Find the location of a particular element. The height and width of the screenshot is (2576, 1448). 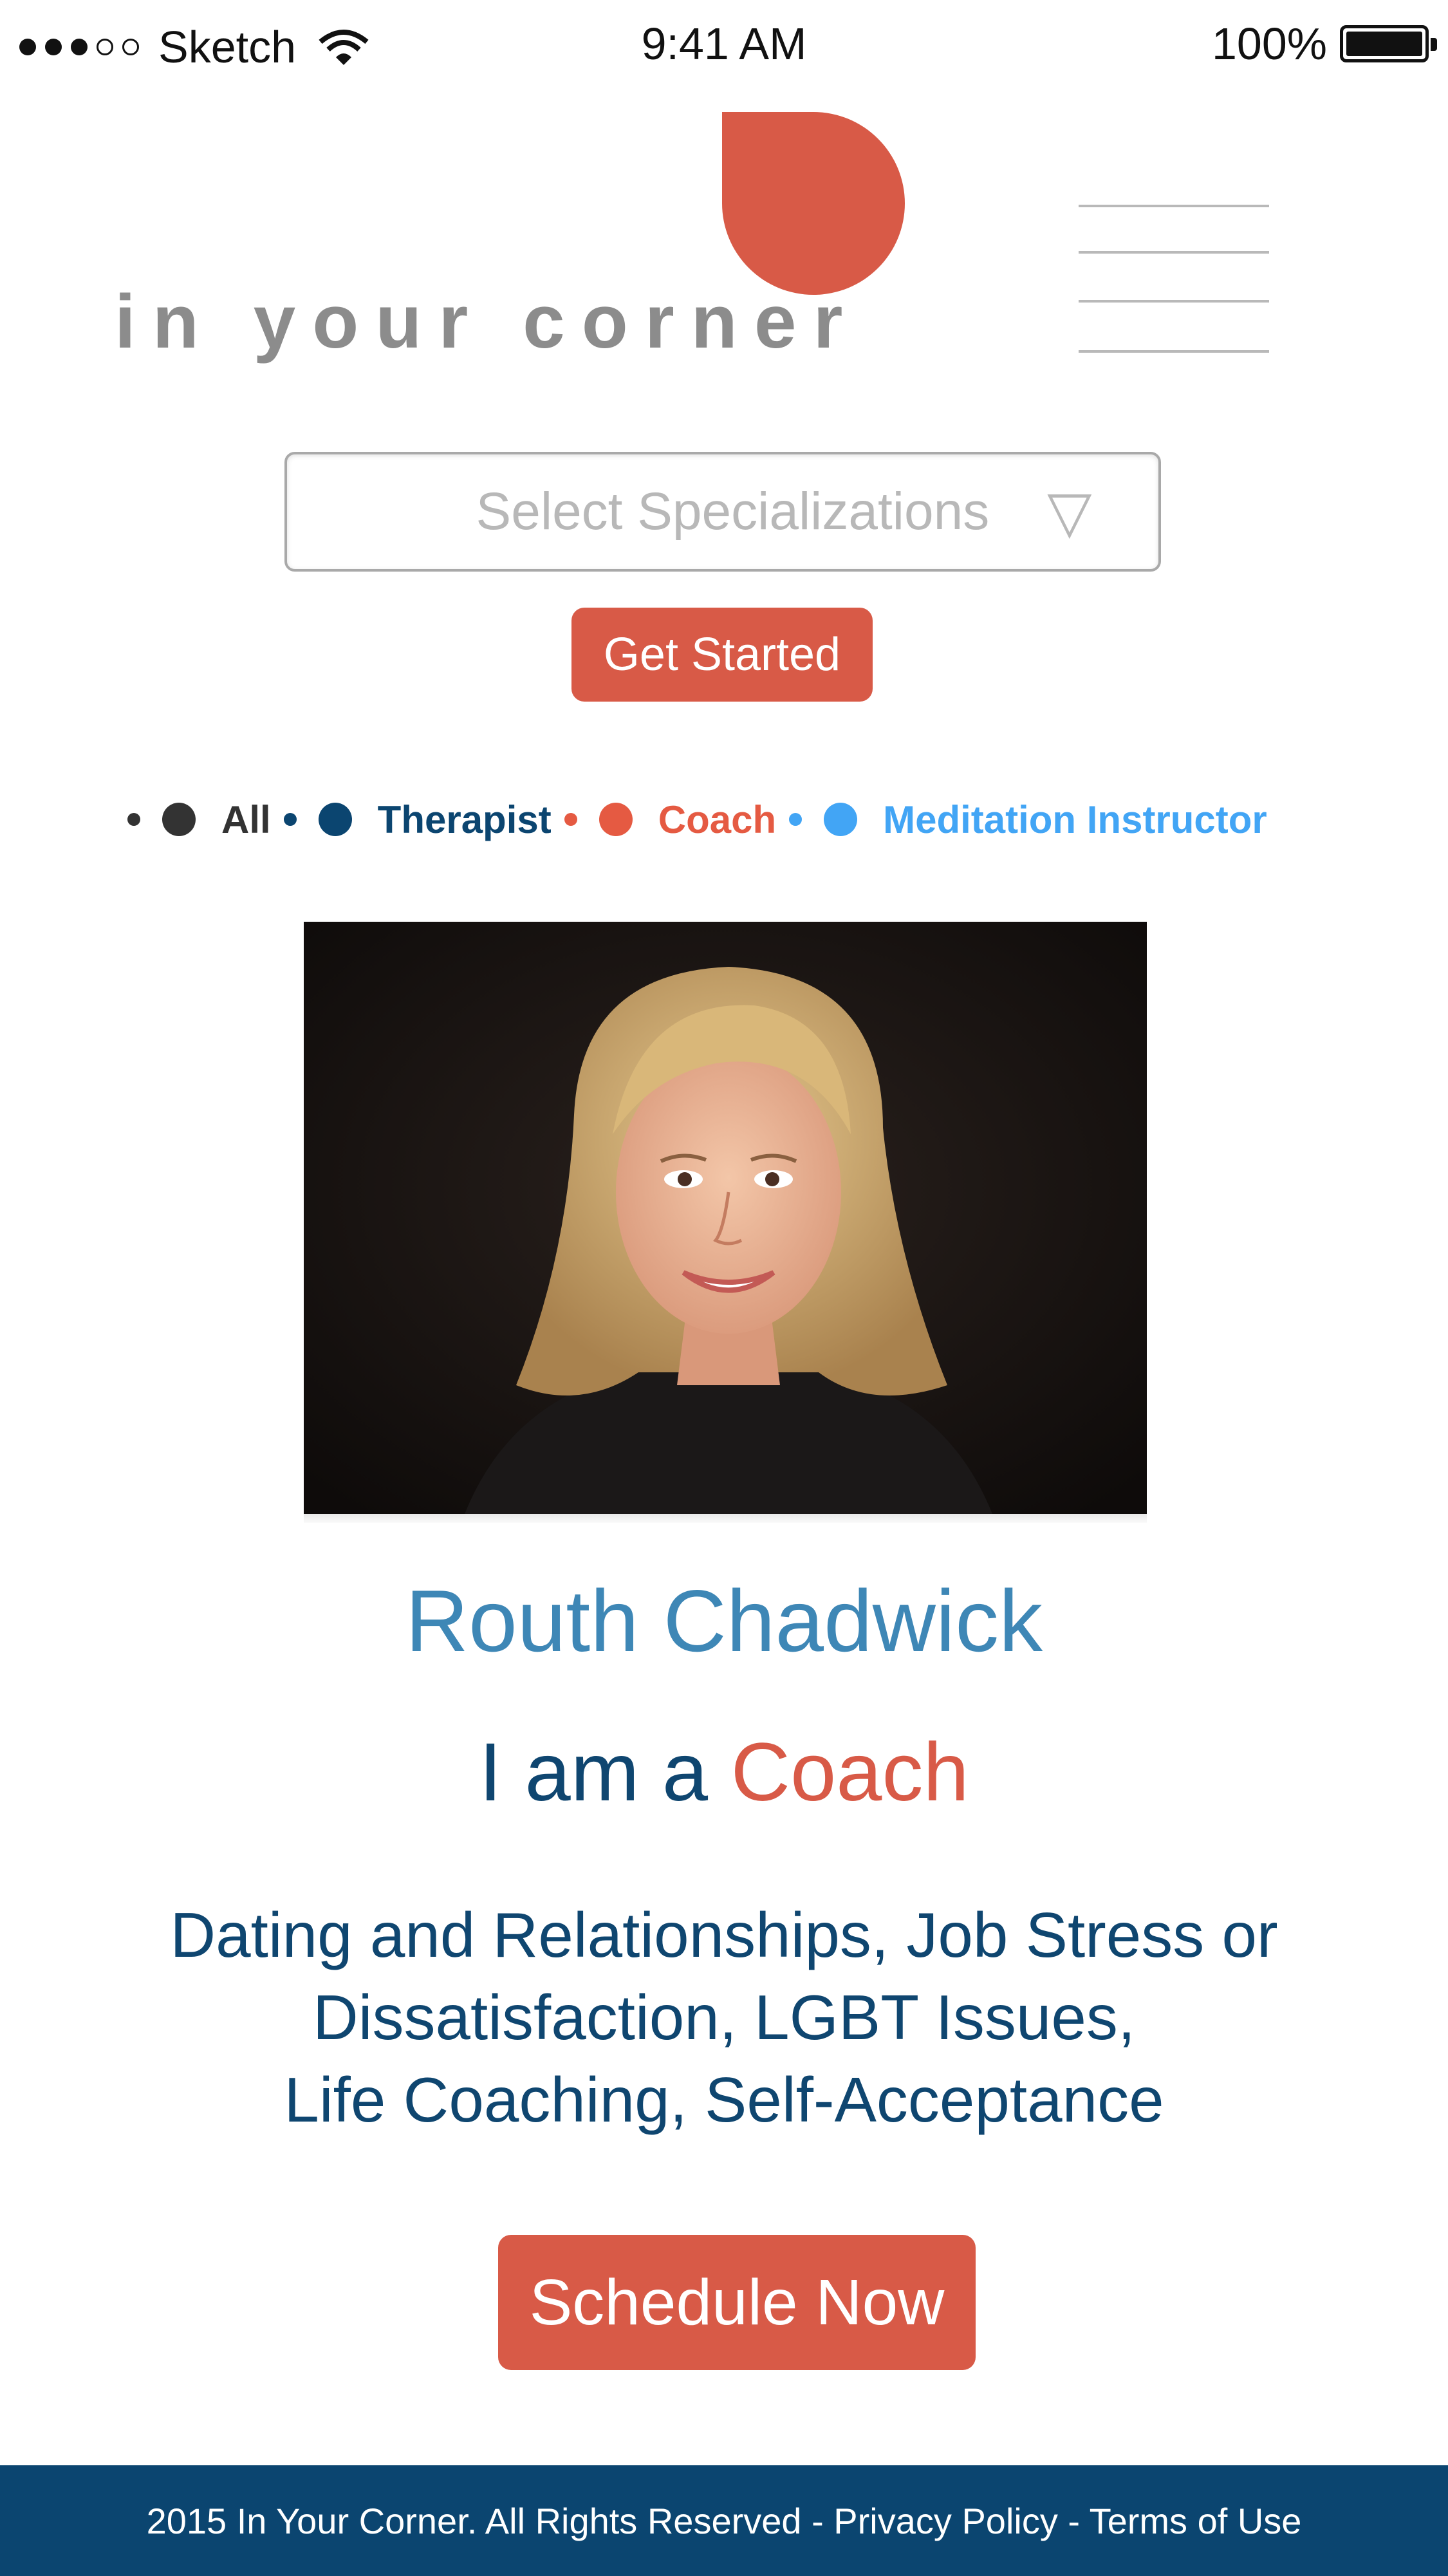

filter-meditation-dot-icon is located at coordinates (841, 819).